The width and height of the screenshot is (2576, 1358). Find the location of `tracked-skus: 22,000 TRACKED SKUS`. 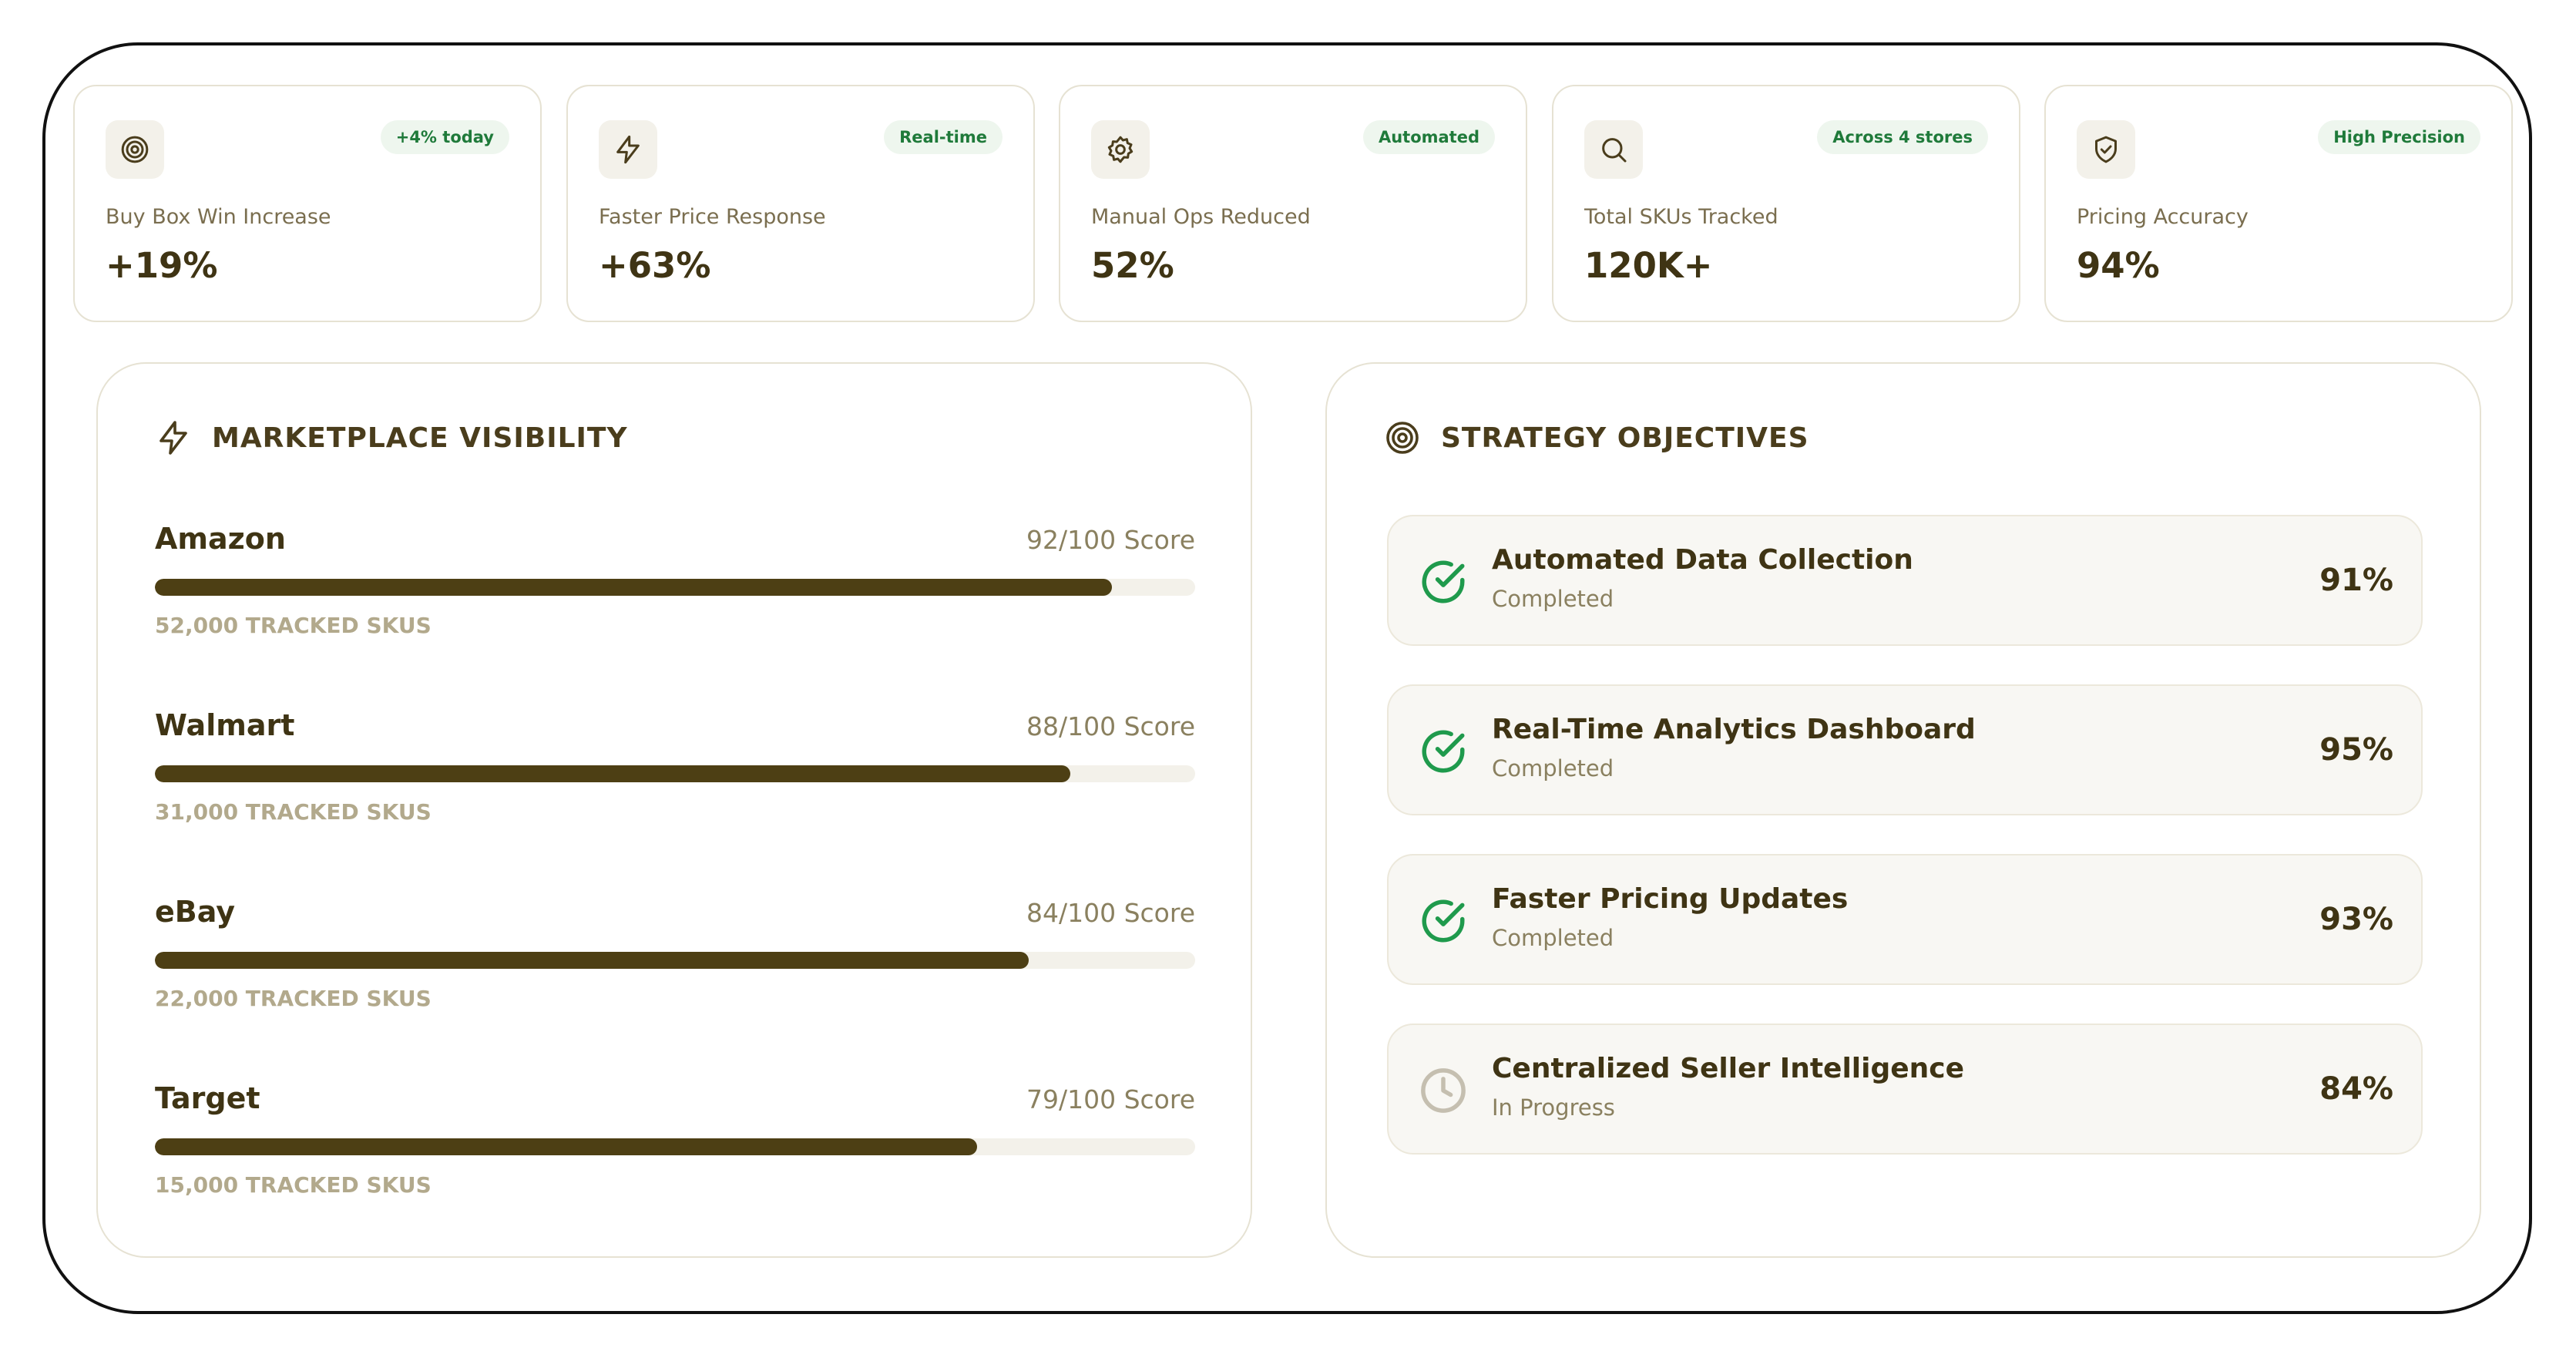

tracked-skus: 22,000 TRACKED SKUS is located at coordinates (293, 998).